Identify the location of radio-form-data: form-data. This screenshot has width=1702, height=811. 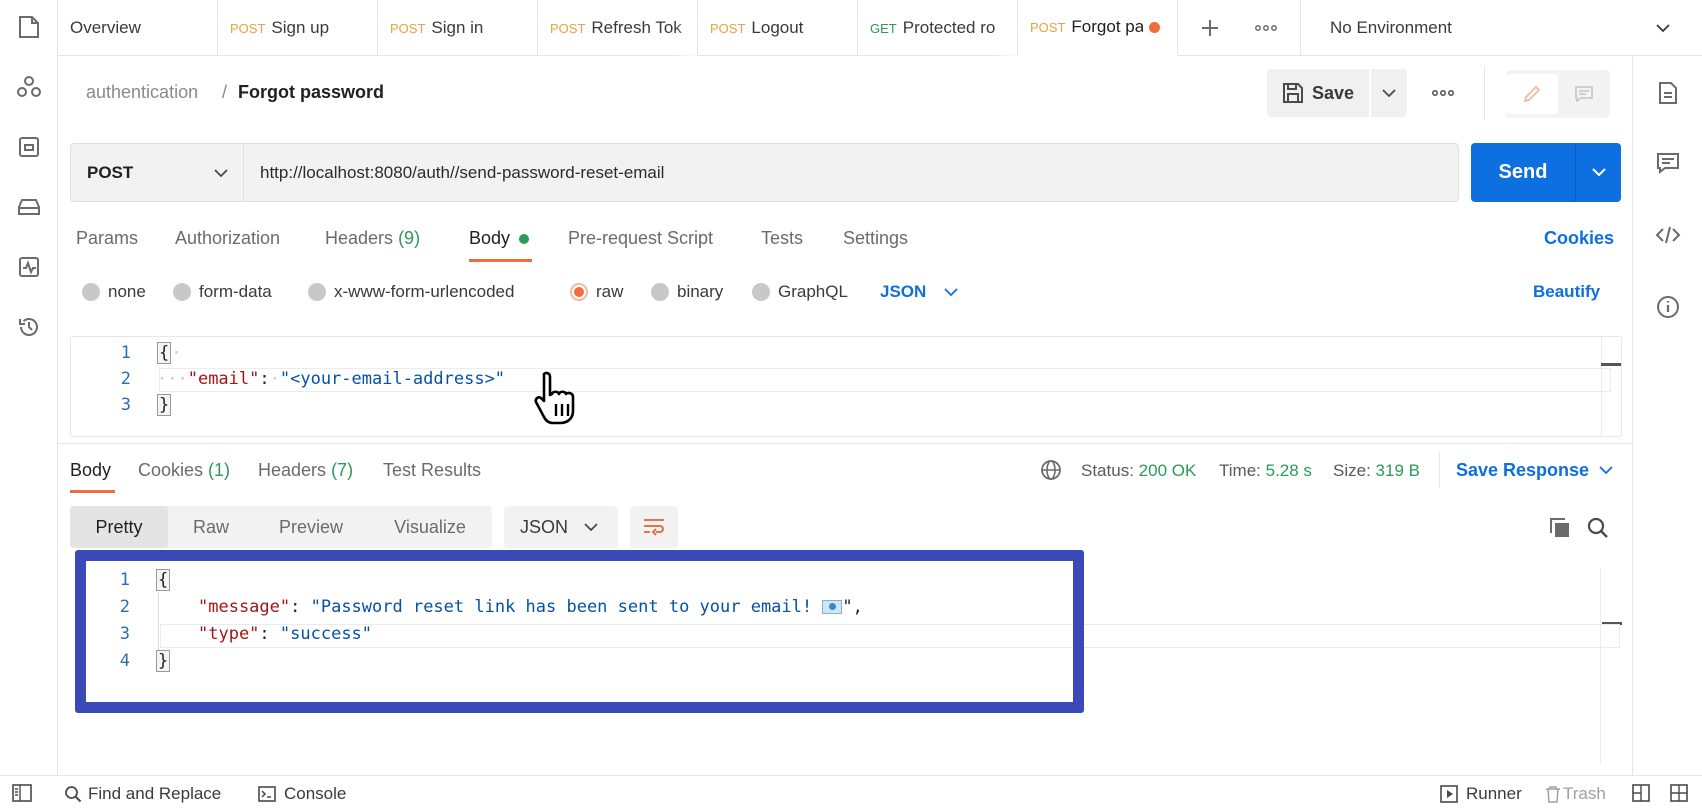
(222, 292).